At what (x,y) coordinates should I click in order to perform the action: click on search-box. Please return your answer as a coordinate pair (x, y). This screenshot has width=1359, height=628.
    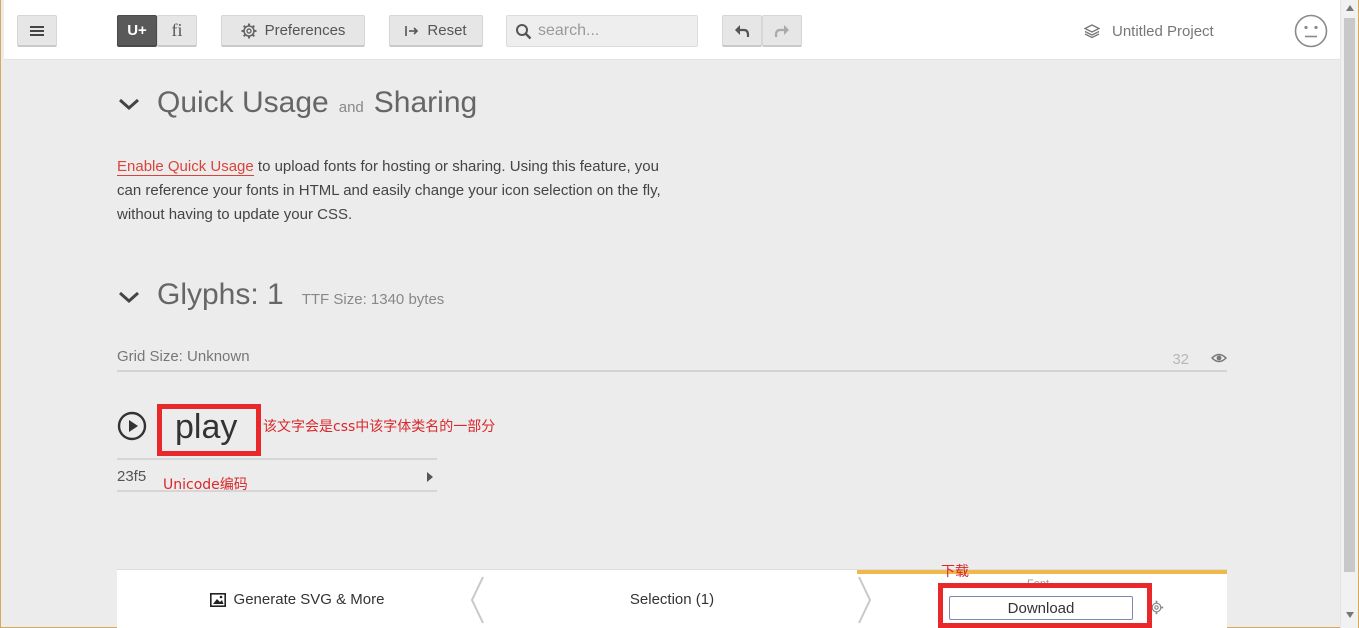
    Looking at the image, I should click on (602, 31).